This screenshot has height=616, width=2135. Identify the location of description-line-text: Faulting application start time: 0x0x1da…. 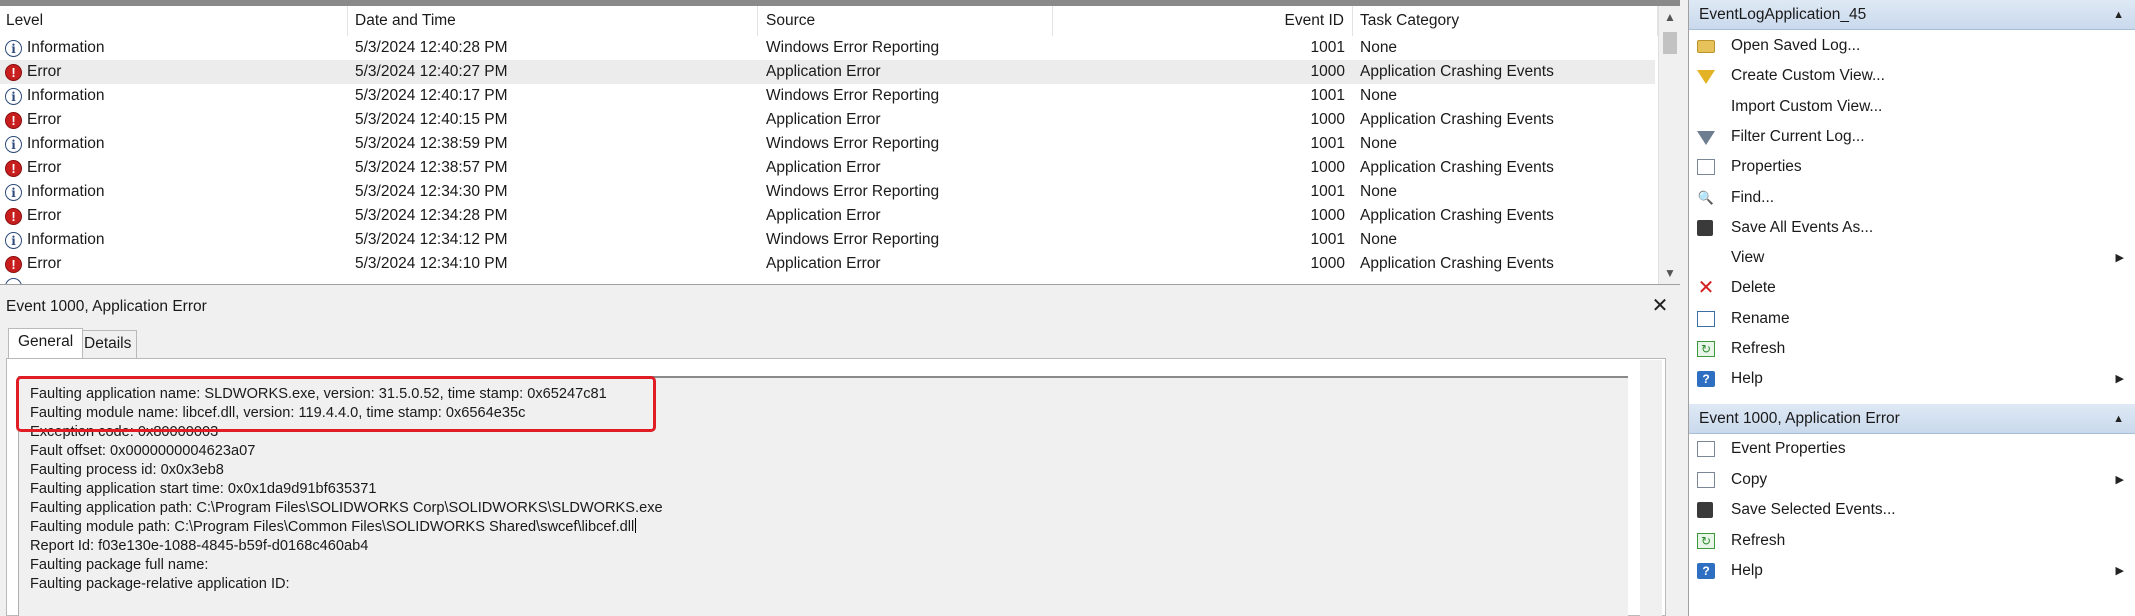
(203, 489).